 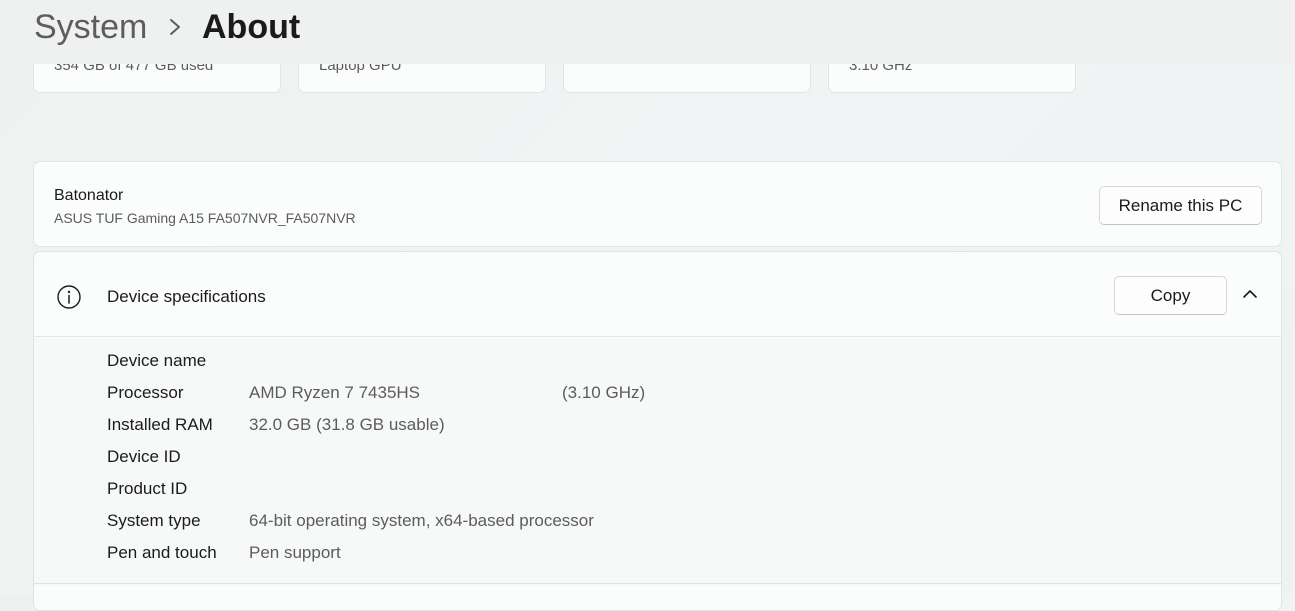 What do you see at coordinates (1170, 295) in the screenshot?
I see `copy-button: Copy` at bounding box center [1170, 295].